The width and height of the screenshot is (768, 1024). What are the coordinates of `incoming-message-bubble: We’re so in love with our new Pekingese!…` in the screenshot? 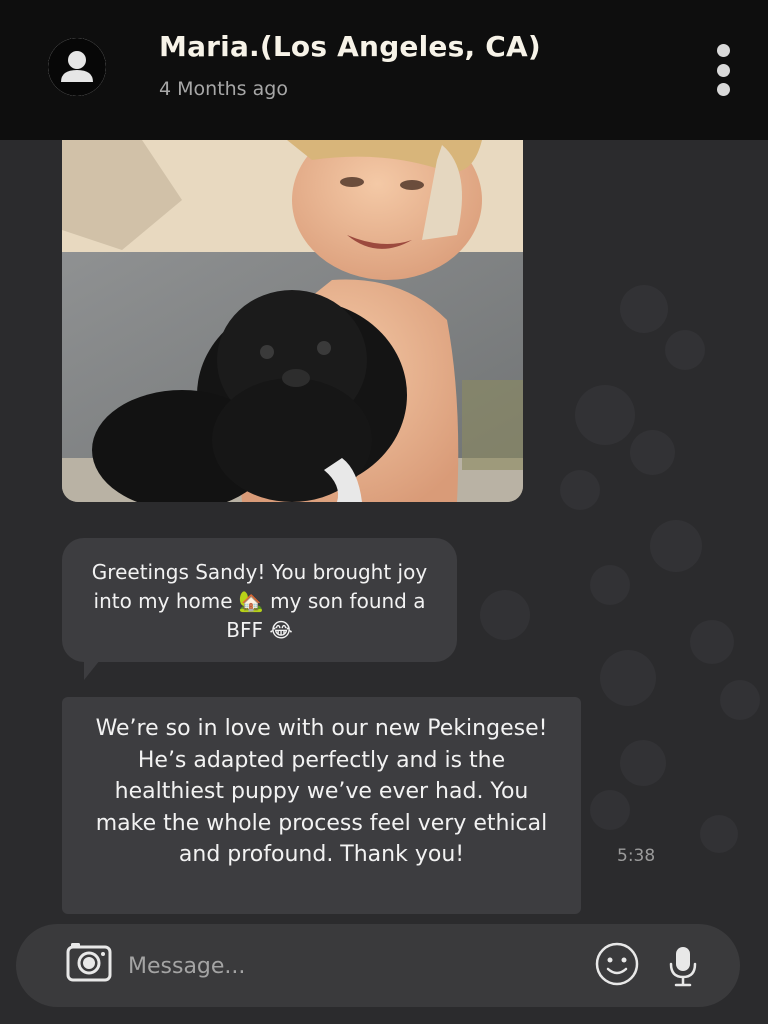 It's located at (321, 805).